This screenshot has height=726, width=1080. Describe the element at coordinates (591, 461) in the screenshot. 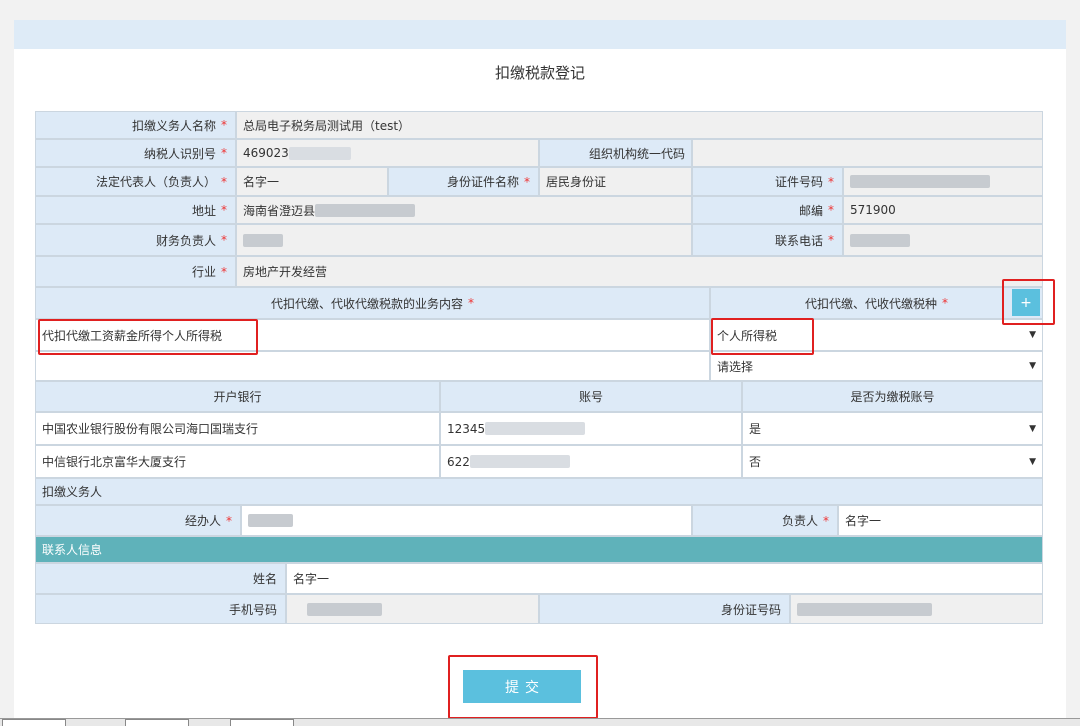

I see `account-number-2: 622` at that location.